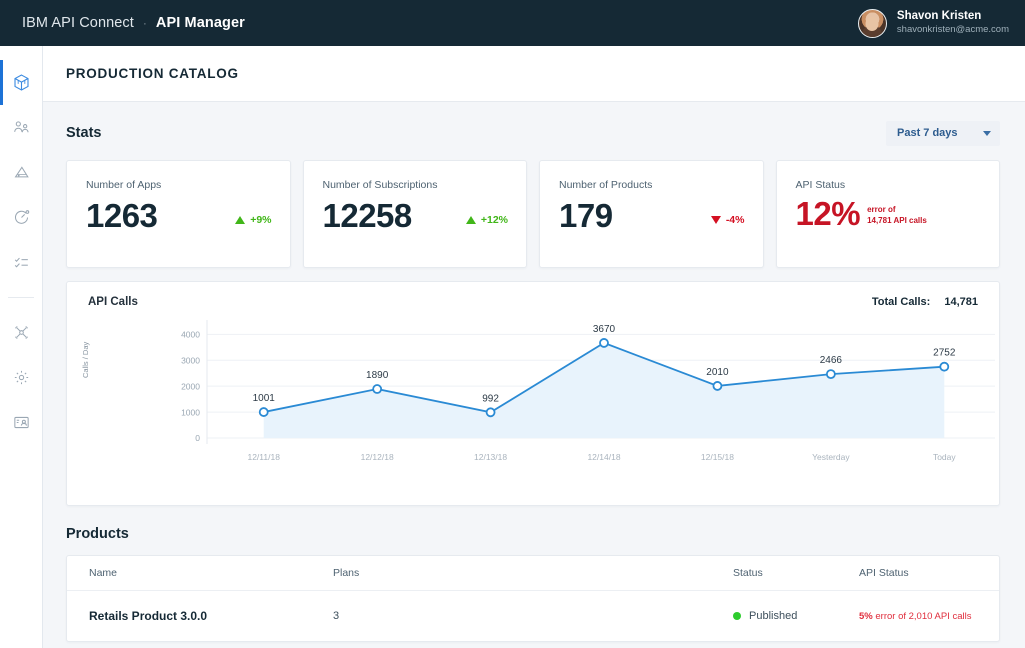 This screenshot has height=648, width=1025. Describe the element at coordinates (773, 616) in the screenshot. I see `product-status-label: Published` at that location.